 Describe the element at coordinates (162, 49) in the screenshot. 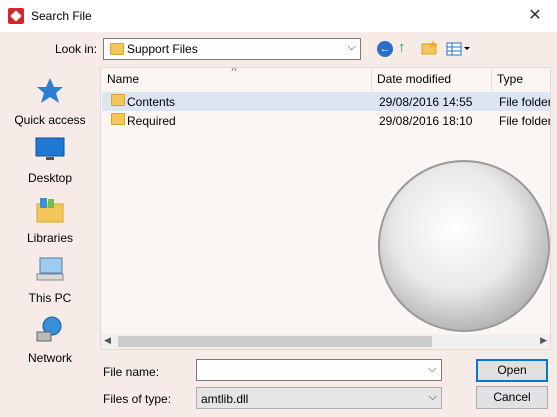

I see `lookin-value: Support Files` at that location.